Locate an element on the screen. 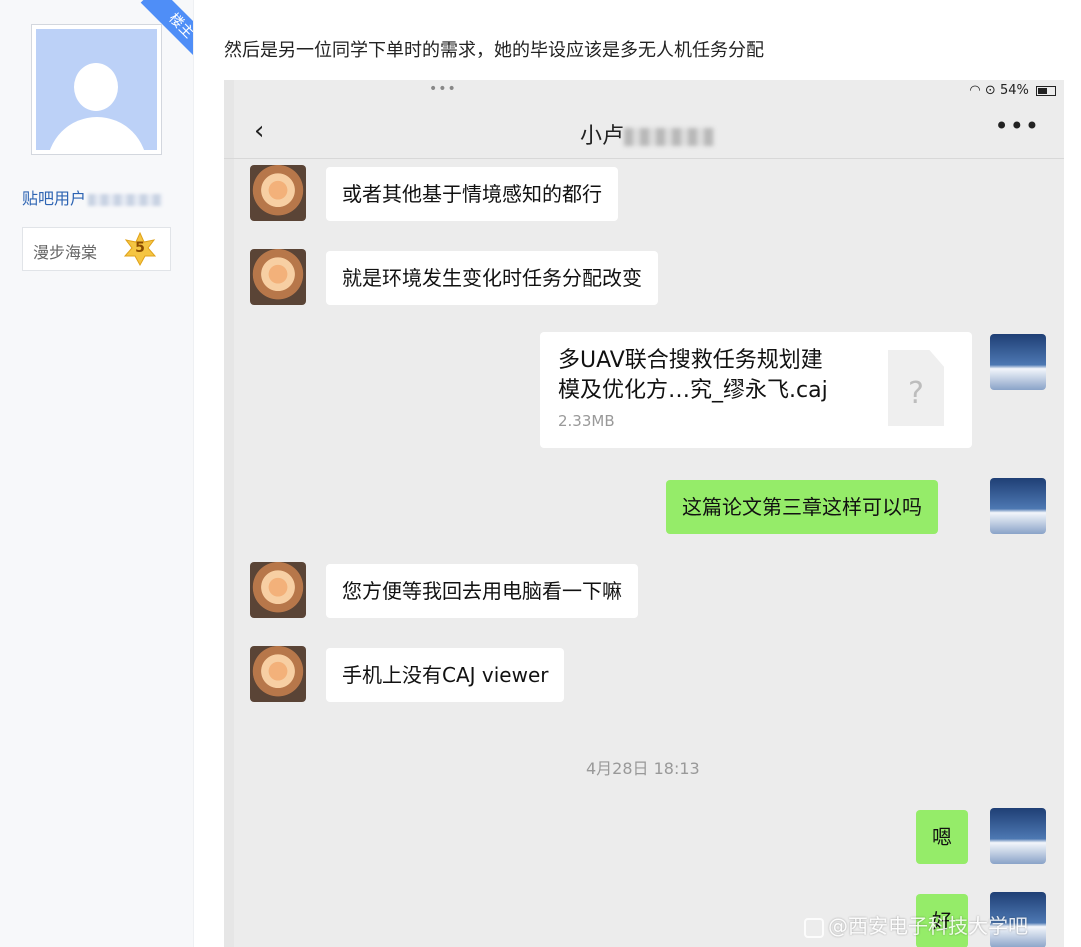  status-dots: ••• is located at coordinates (443, 89).